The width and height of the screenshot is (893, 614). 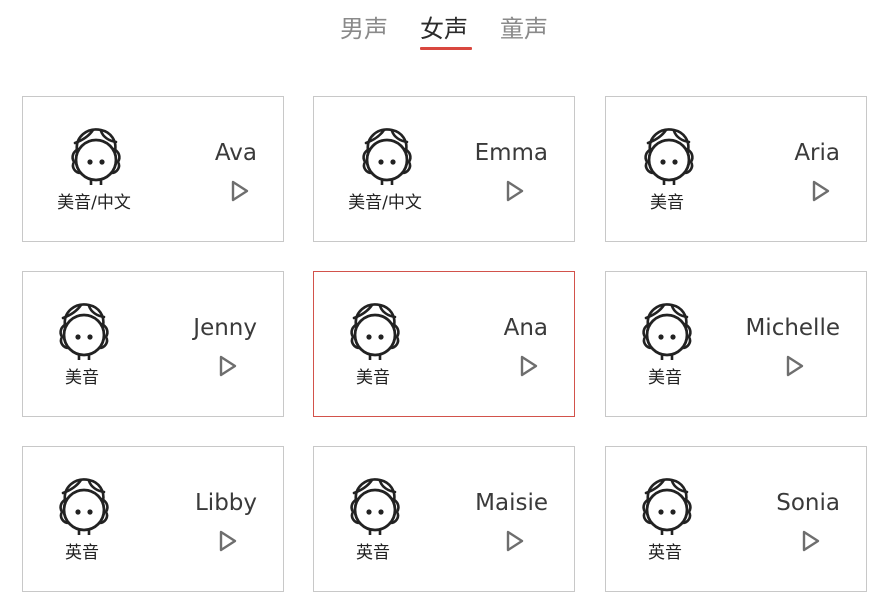 I want to click on voice-category-tabs: 男声 女声 童声, so click(x=446, y=32).